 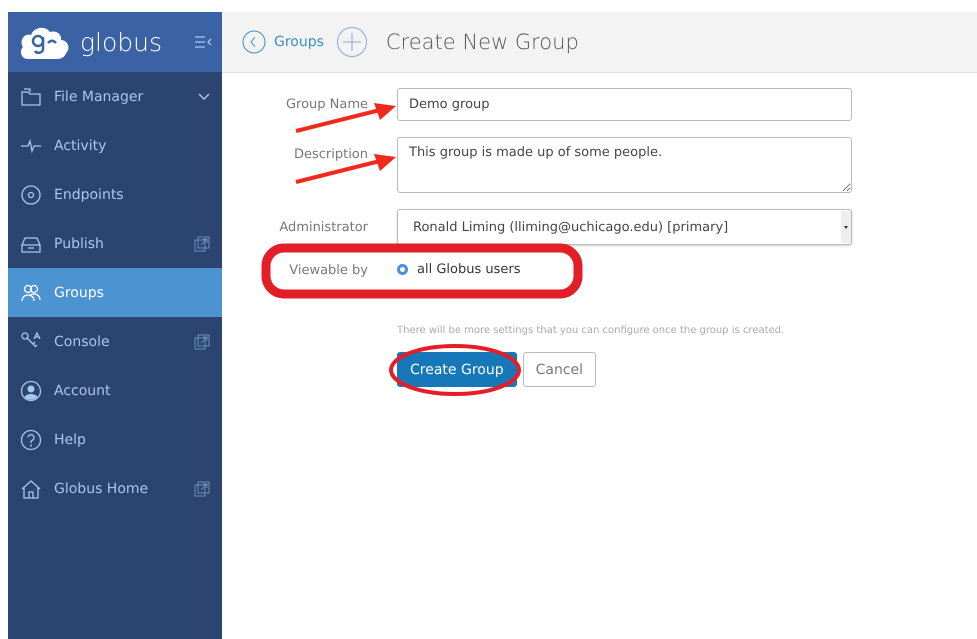 What do you see at coordinates (624, 165) in the screenshot?
I see `description-field: This group is made up of some people.` at bounding box center [624, 165].